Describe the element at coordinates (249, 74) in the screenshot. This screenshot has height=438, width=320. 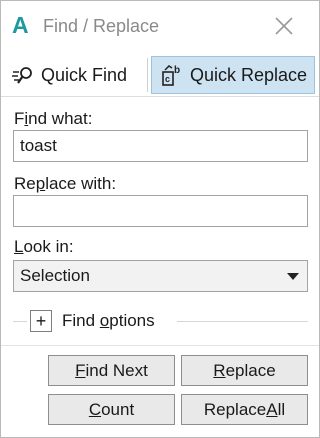
I see `tab-quick-replace-label: Quick Replace` at that location.